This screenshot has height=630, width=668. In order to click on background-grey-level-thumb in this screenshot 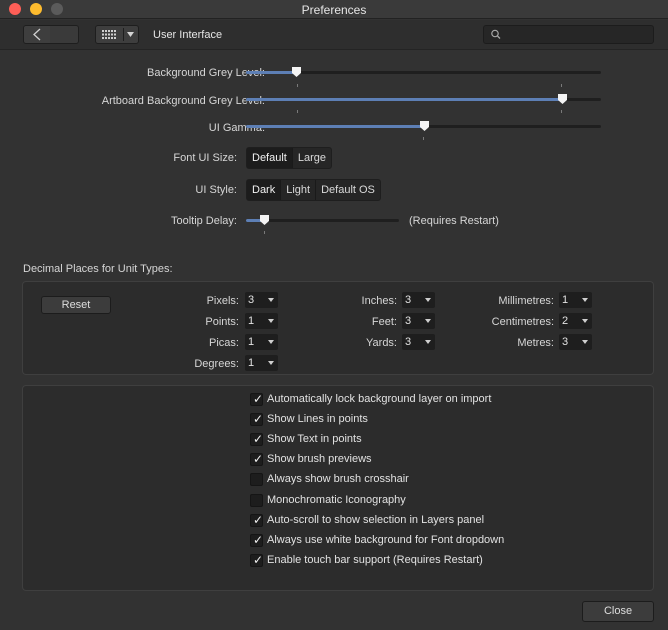, I will do `click(296, 72)`.